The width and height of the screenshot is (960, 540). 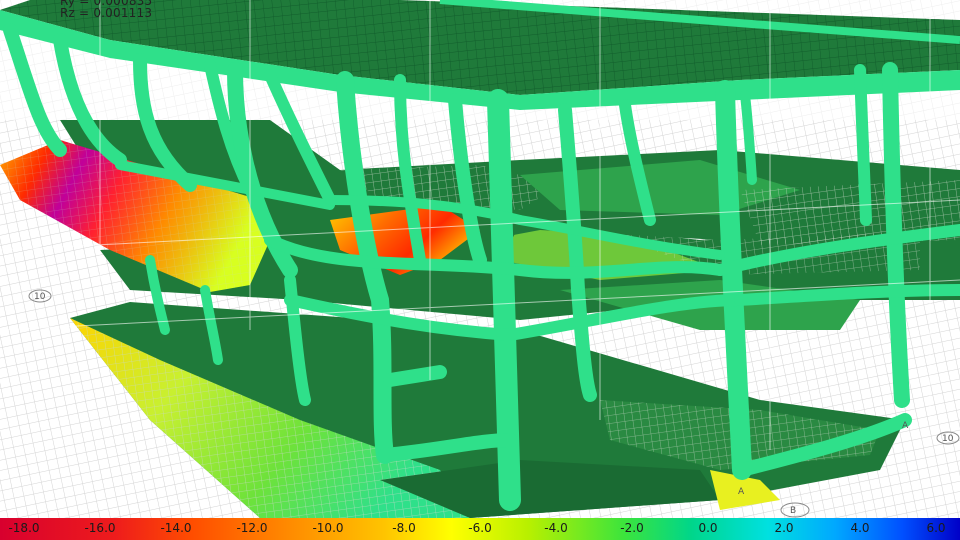 I want to click on legend-tick: -14.0, so click(x=176, y=528).